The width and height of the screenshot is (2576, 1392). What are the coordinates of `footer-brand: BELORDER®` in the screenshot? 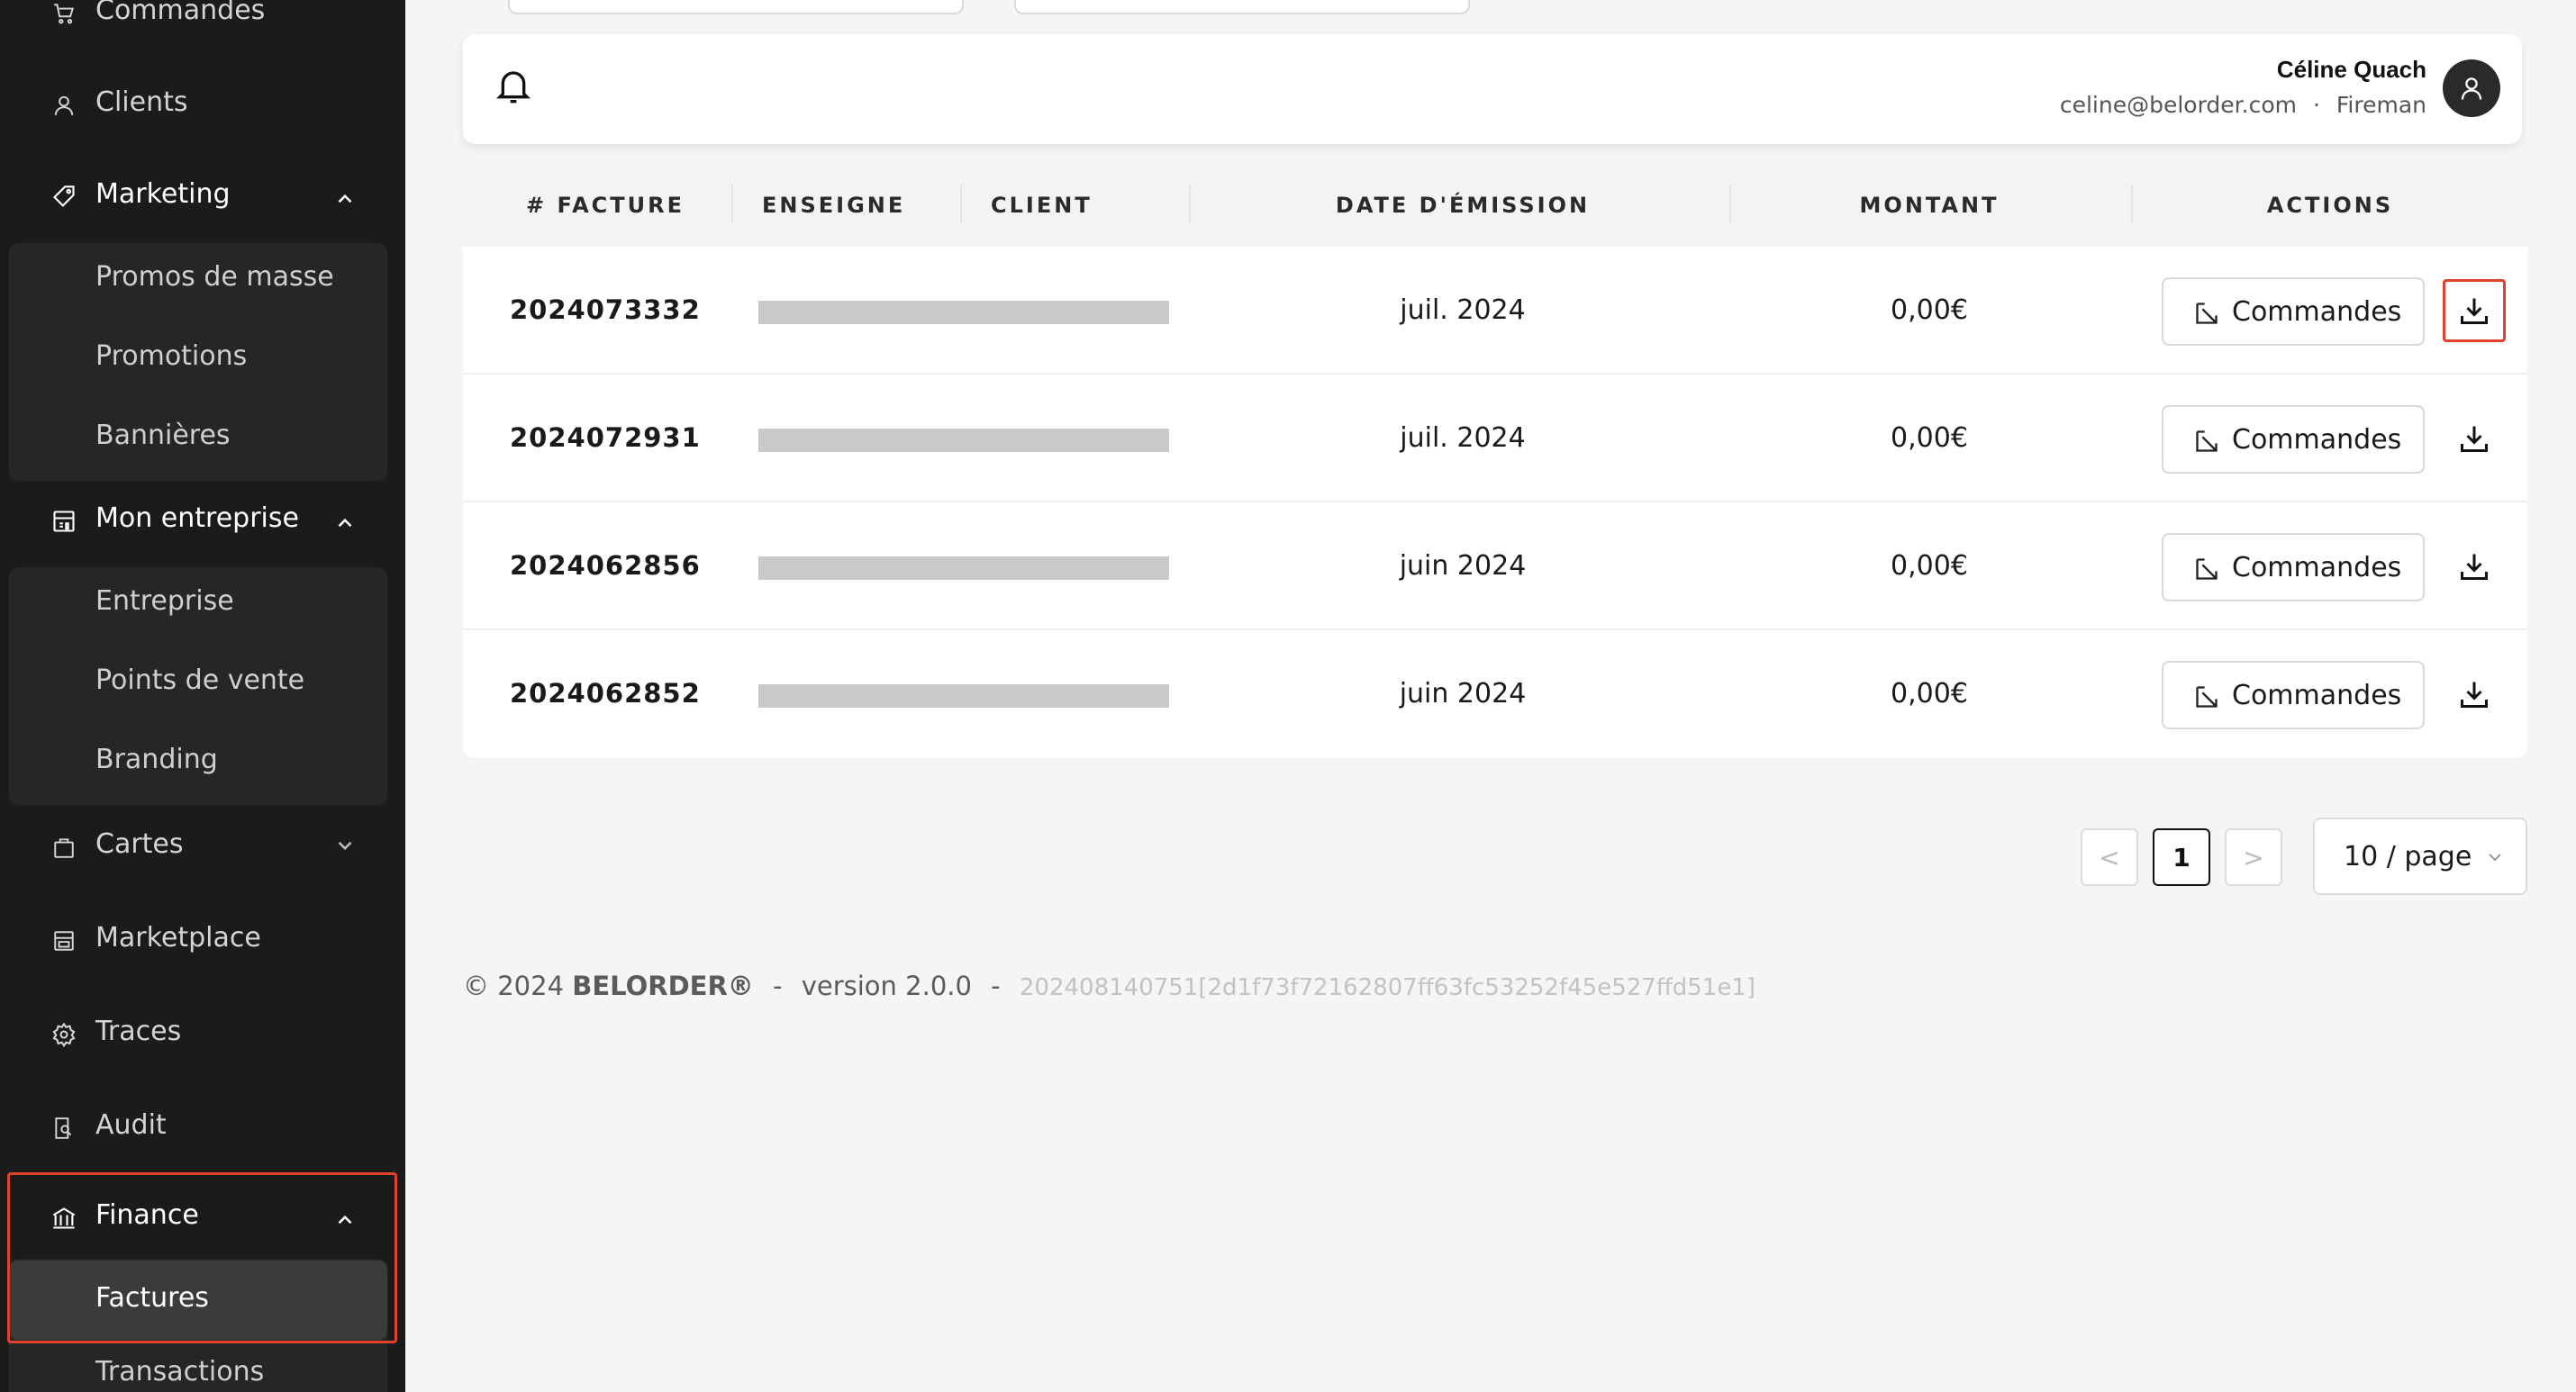 It's located at (663, 986).